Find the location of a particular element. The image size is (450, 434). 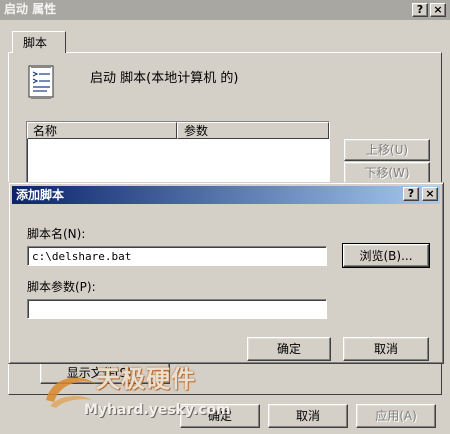

column-params-label: 参数 is located at coordinates (196, 131).